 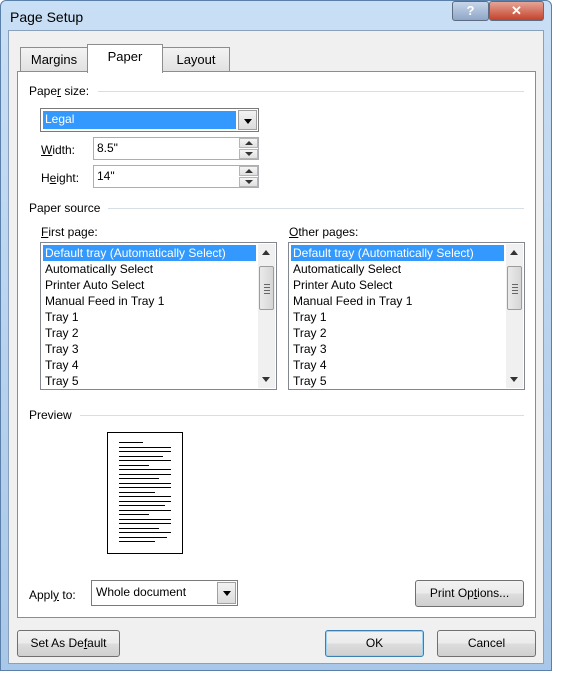 I want to click on tab-paper: Paper, so click(x=125, y=58).